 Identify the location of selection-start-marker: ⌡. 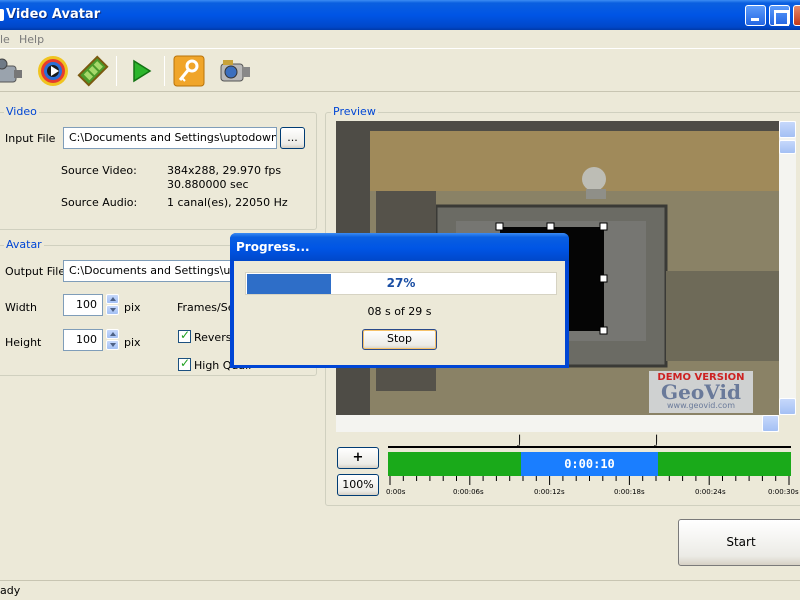
(519, 441).